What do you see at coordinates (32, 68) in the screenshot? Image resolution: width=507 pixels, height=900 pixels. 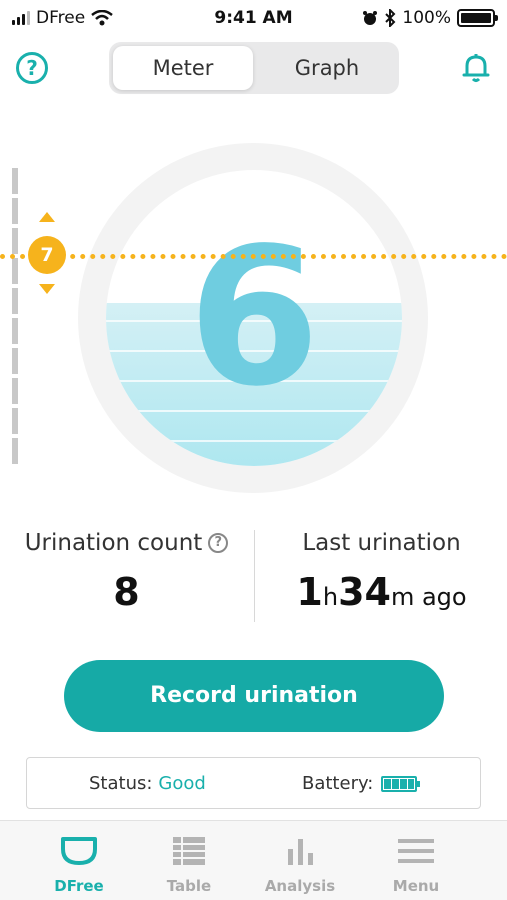 I see `help-icon: ?` at bounding box center [32, 68].